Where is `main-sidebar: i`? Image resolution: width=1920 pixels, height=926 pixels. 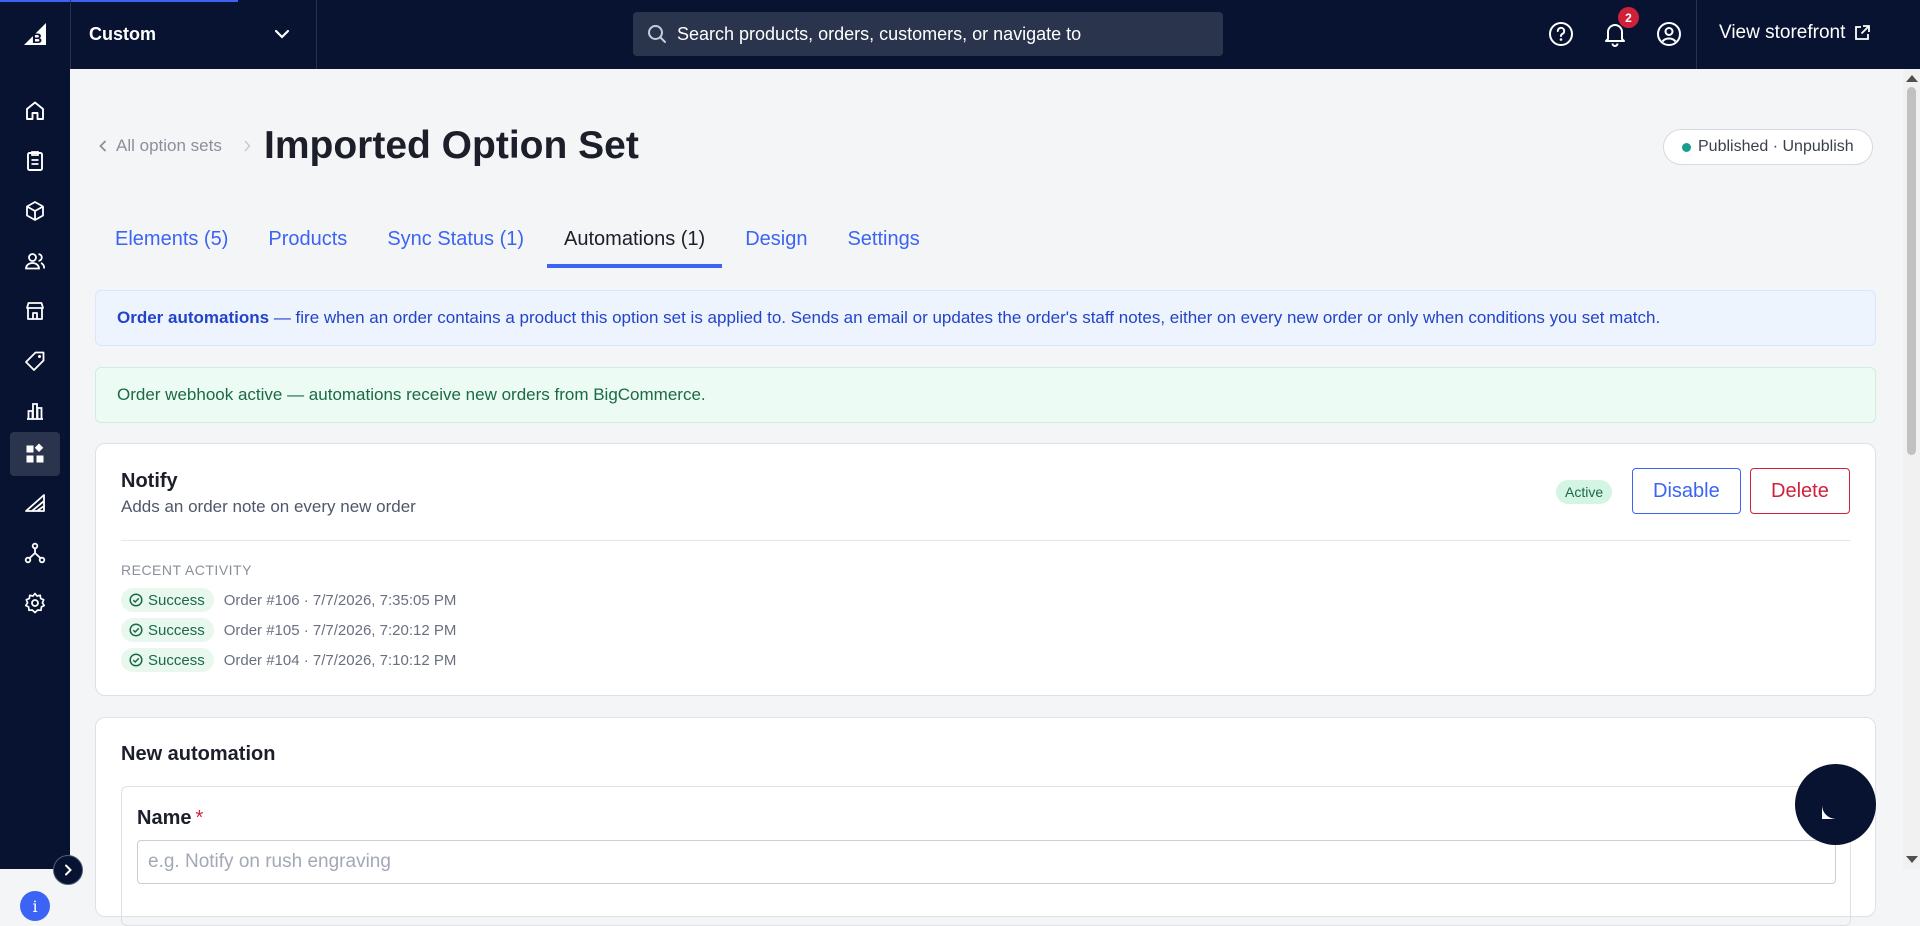
main-sidebar: i is located at coordinates (41, 495).